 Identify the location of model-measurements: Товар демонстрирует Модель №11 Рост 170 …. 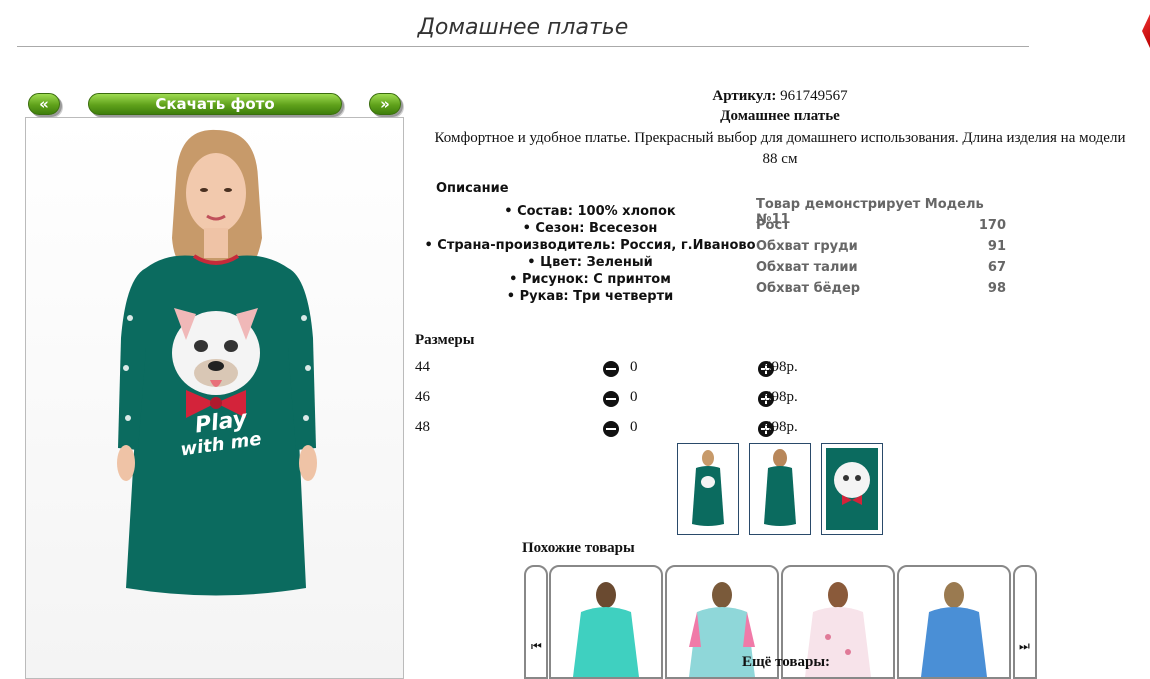
(886, 252).